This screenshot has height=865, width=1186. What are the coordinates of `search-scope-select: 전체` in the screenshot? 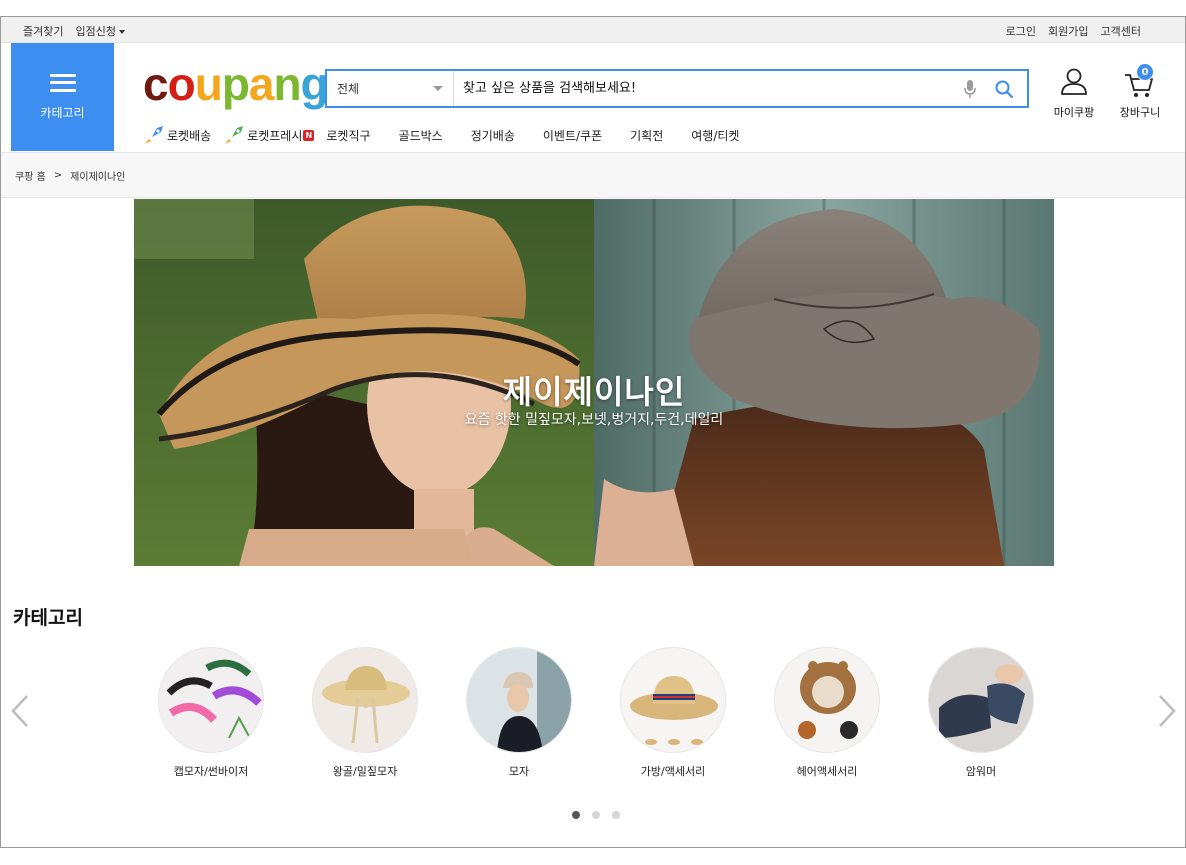 It's located at (390, 88).